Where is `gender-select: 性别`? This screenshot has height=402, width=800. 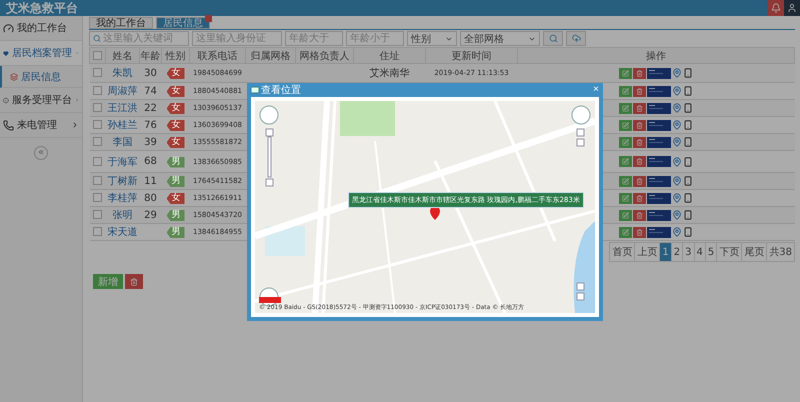 gender-select: 性别 is located at coordinates (432, 38).